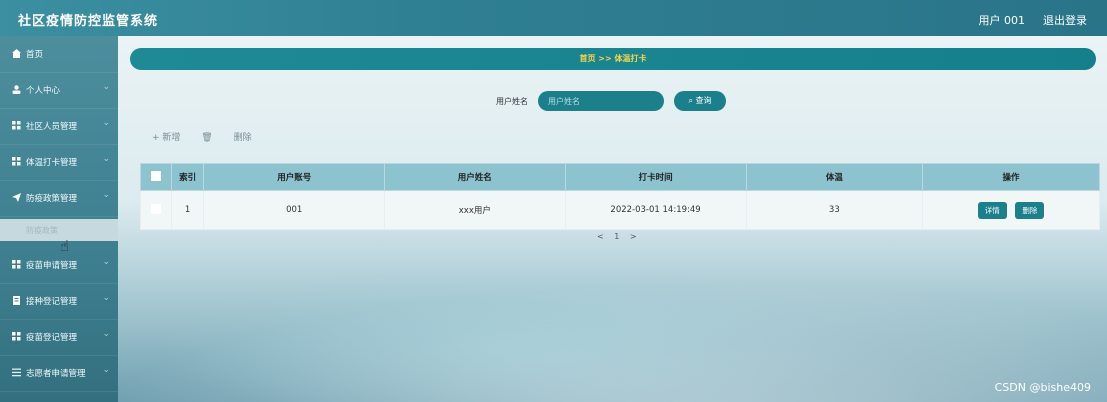 This screenshot has width=1107, height=402. I want to click on sidebar-subitem-label: 防疫政策, so click(42, 230).